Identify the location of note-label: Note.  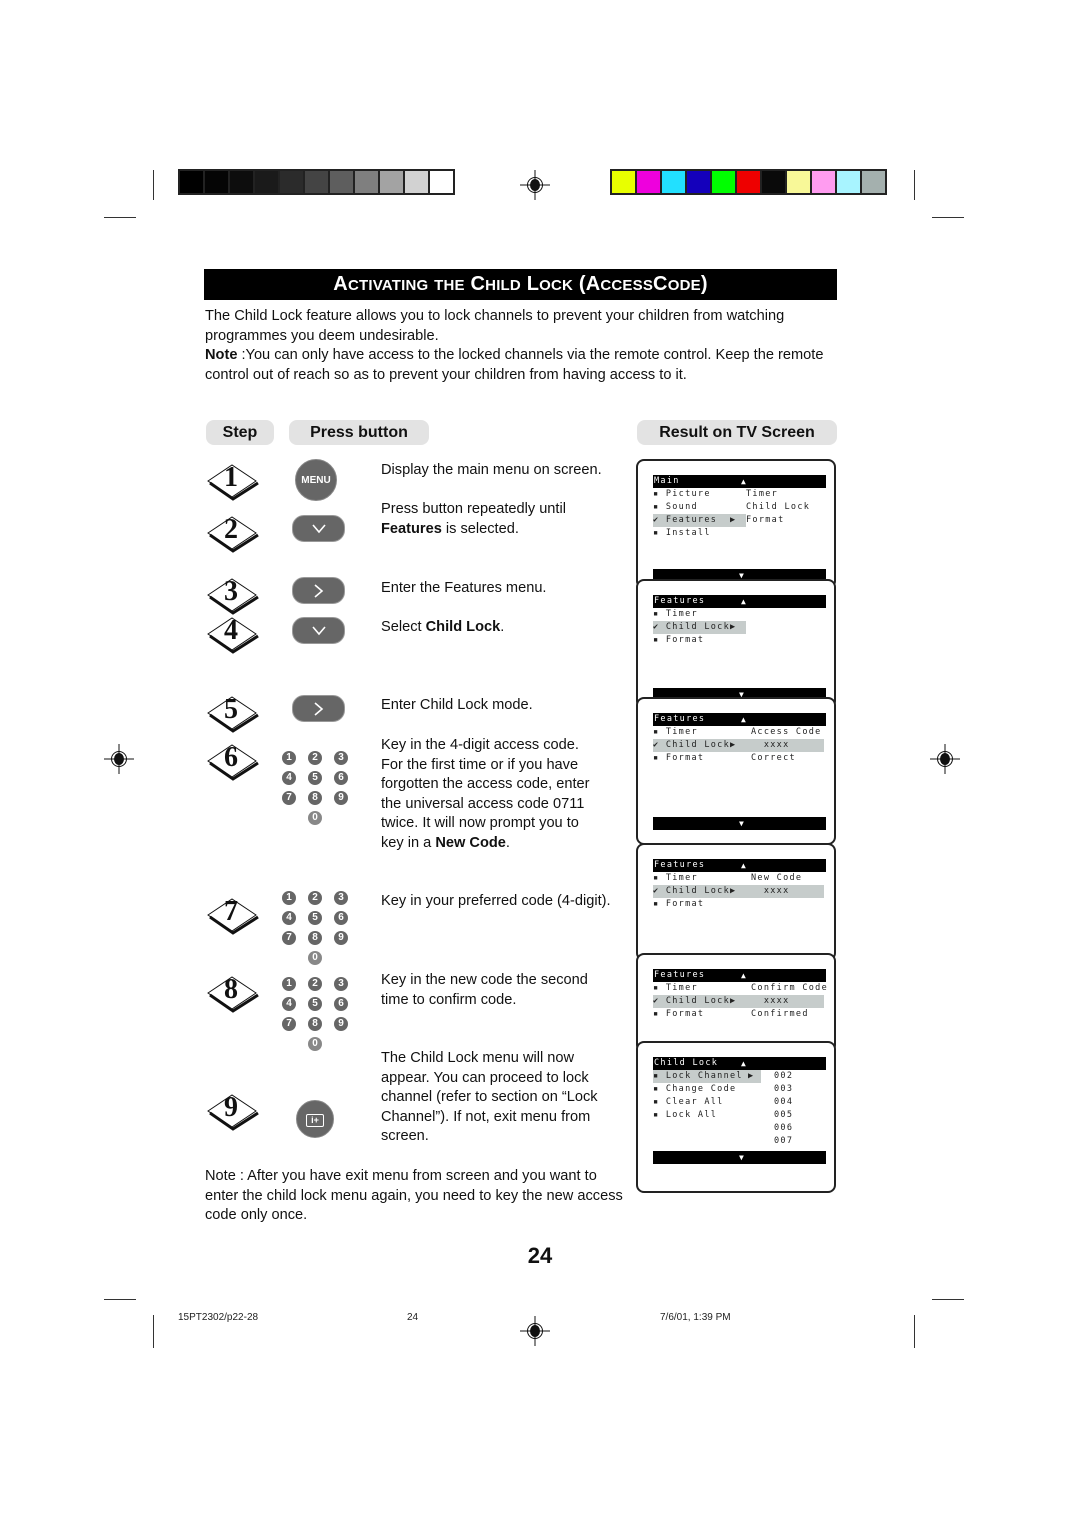
(221, 355).